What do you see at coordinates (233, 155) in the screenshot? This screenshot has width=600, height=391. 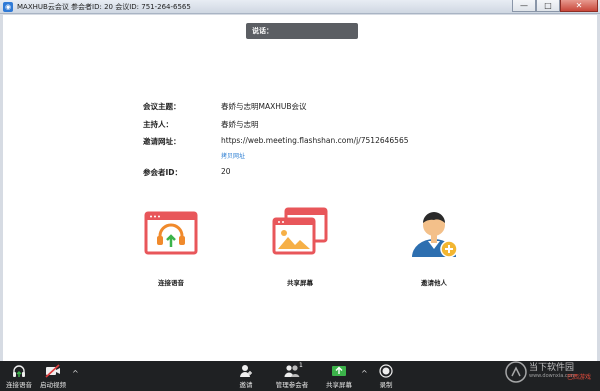 I see `copy-url-link: 拷贝网址` at bounding box center [233, 155].